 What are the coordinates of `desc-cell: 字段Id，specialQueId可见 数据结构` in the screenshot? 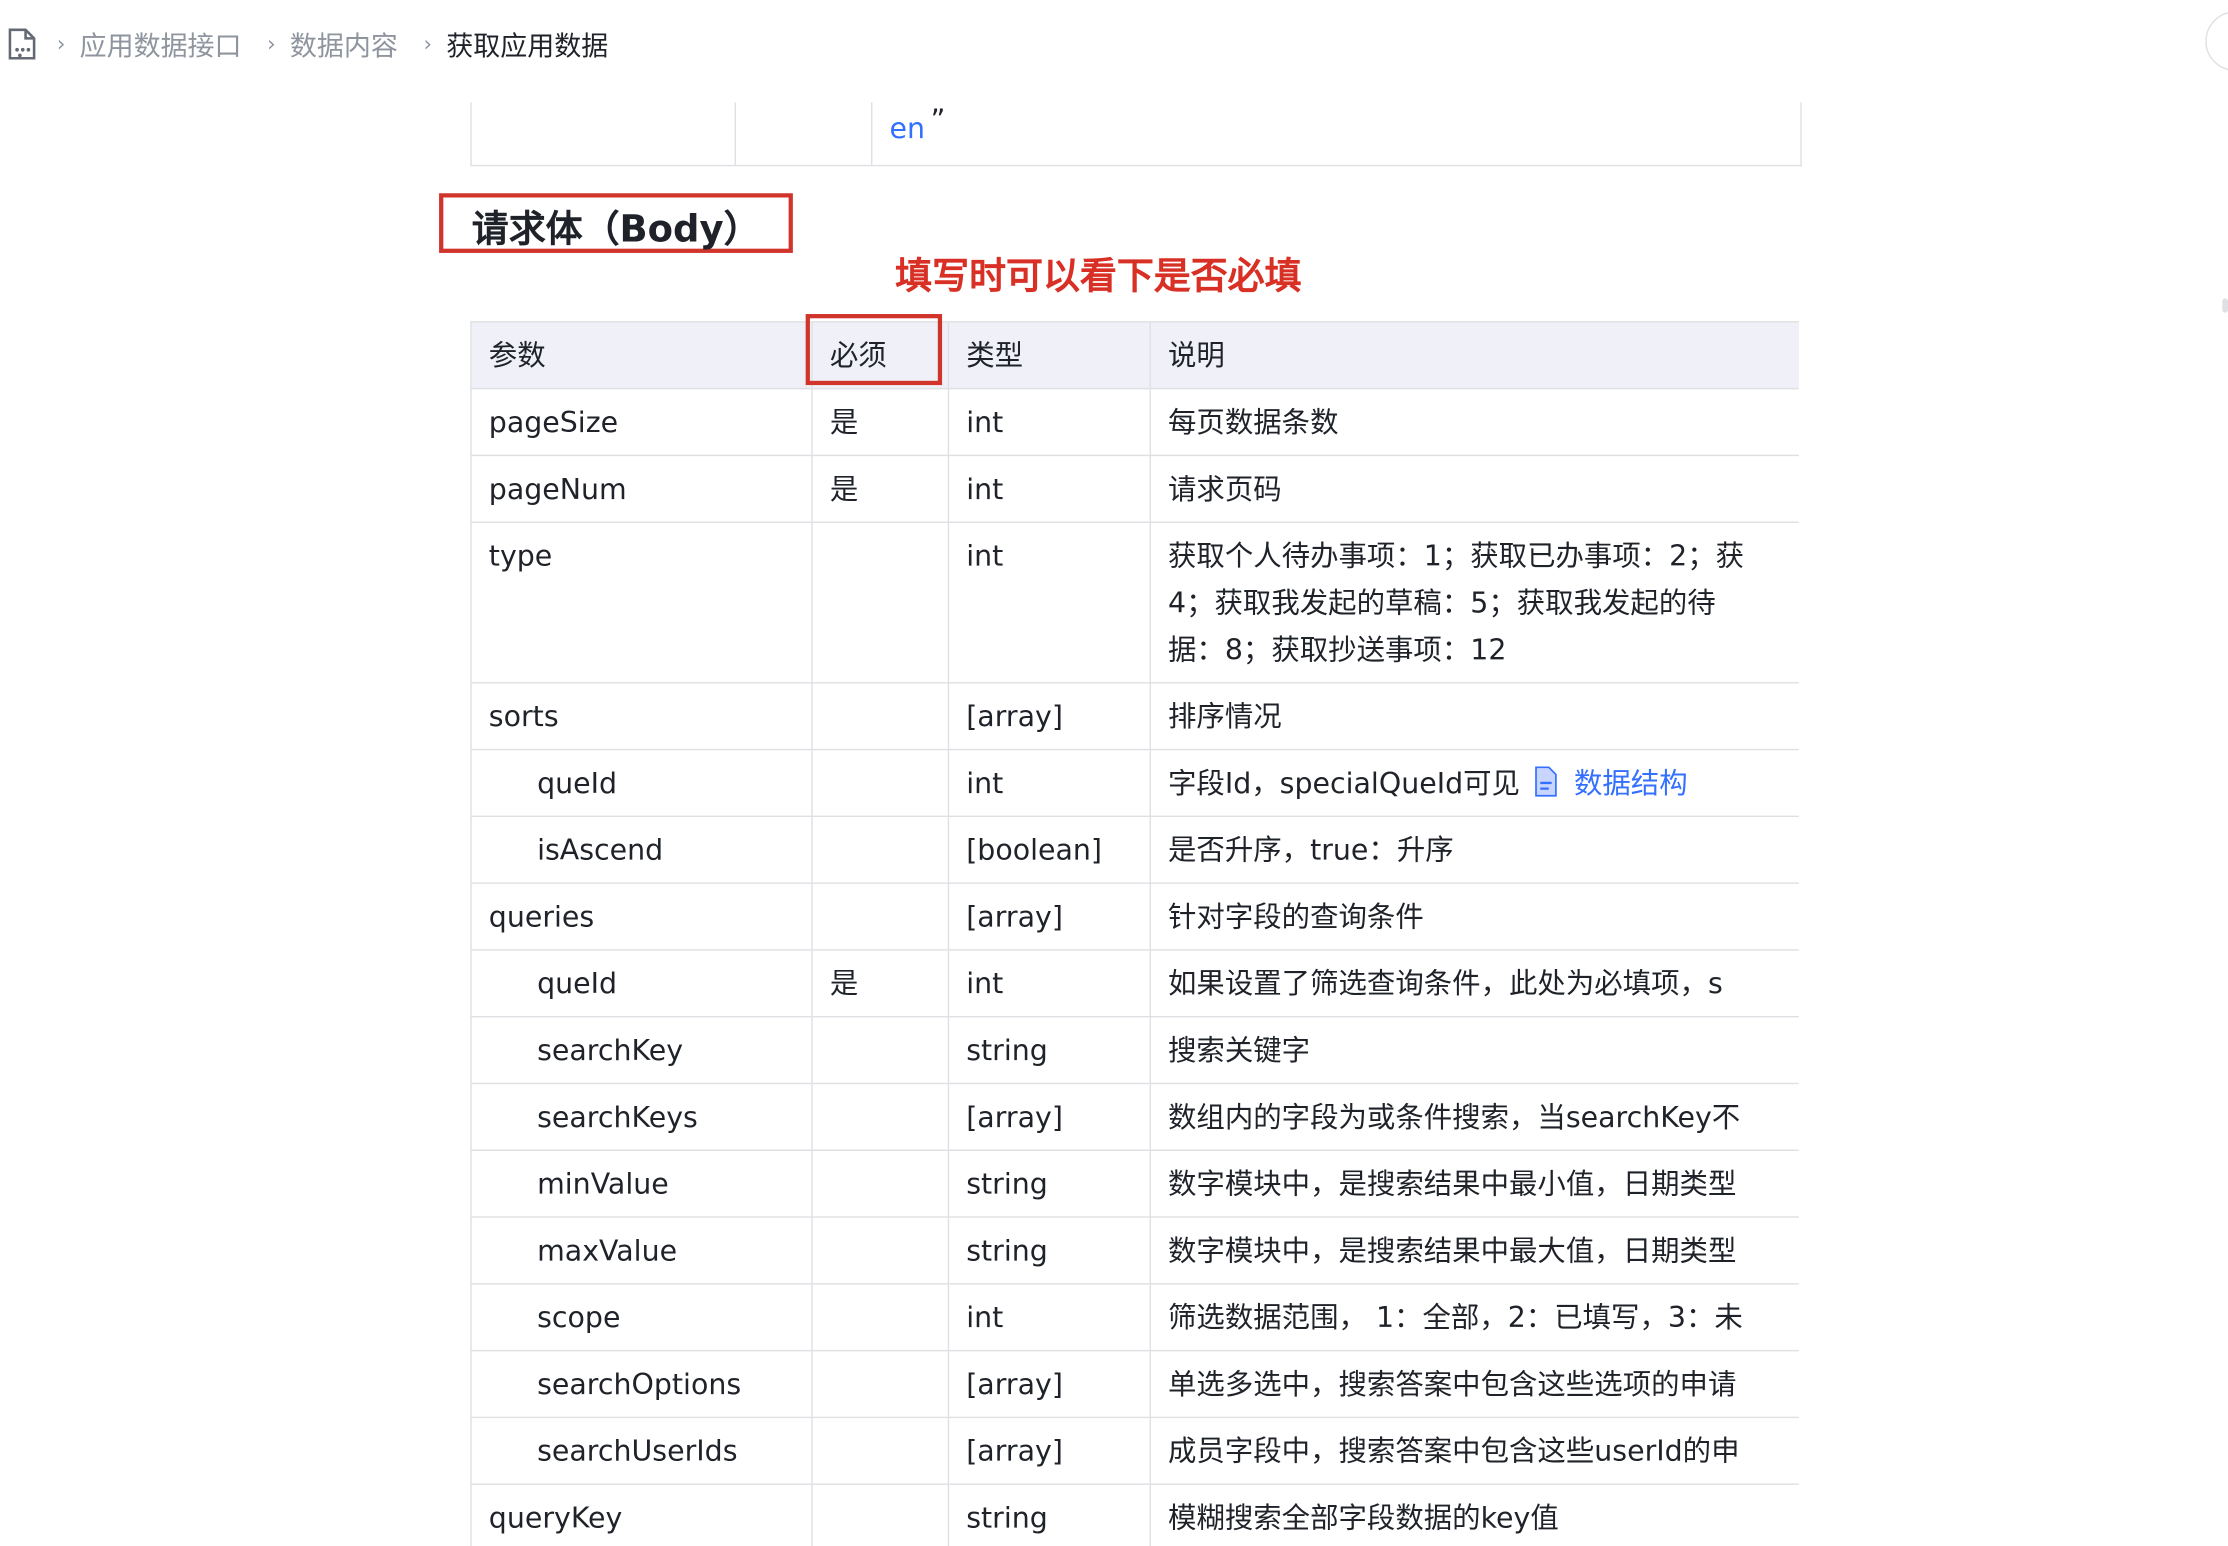 It's located at (1474, 783).